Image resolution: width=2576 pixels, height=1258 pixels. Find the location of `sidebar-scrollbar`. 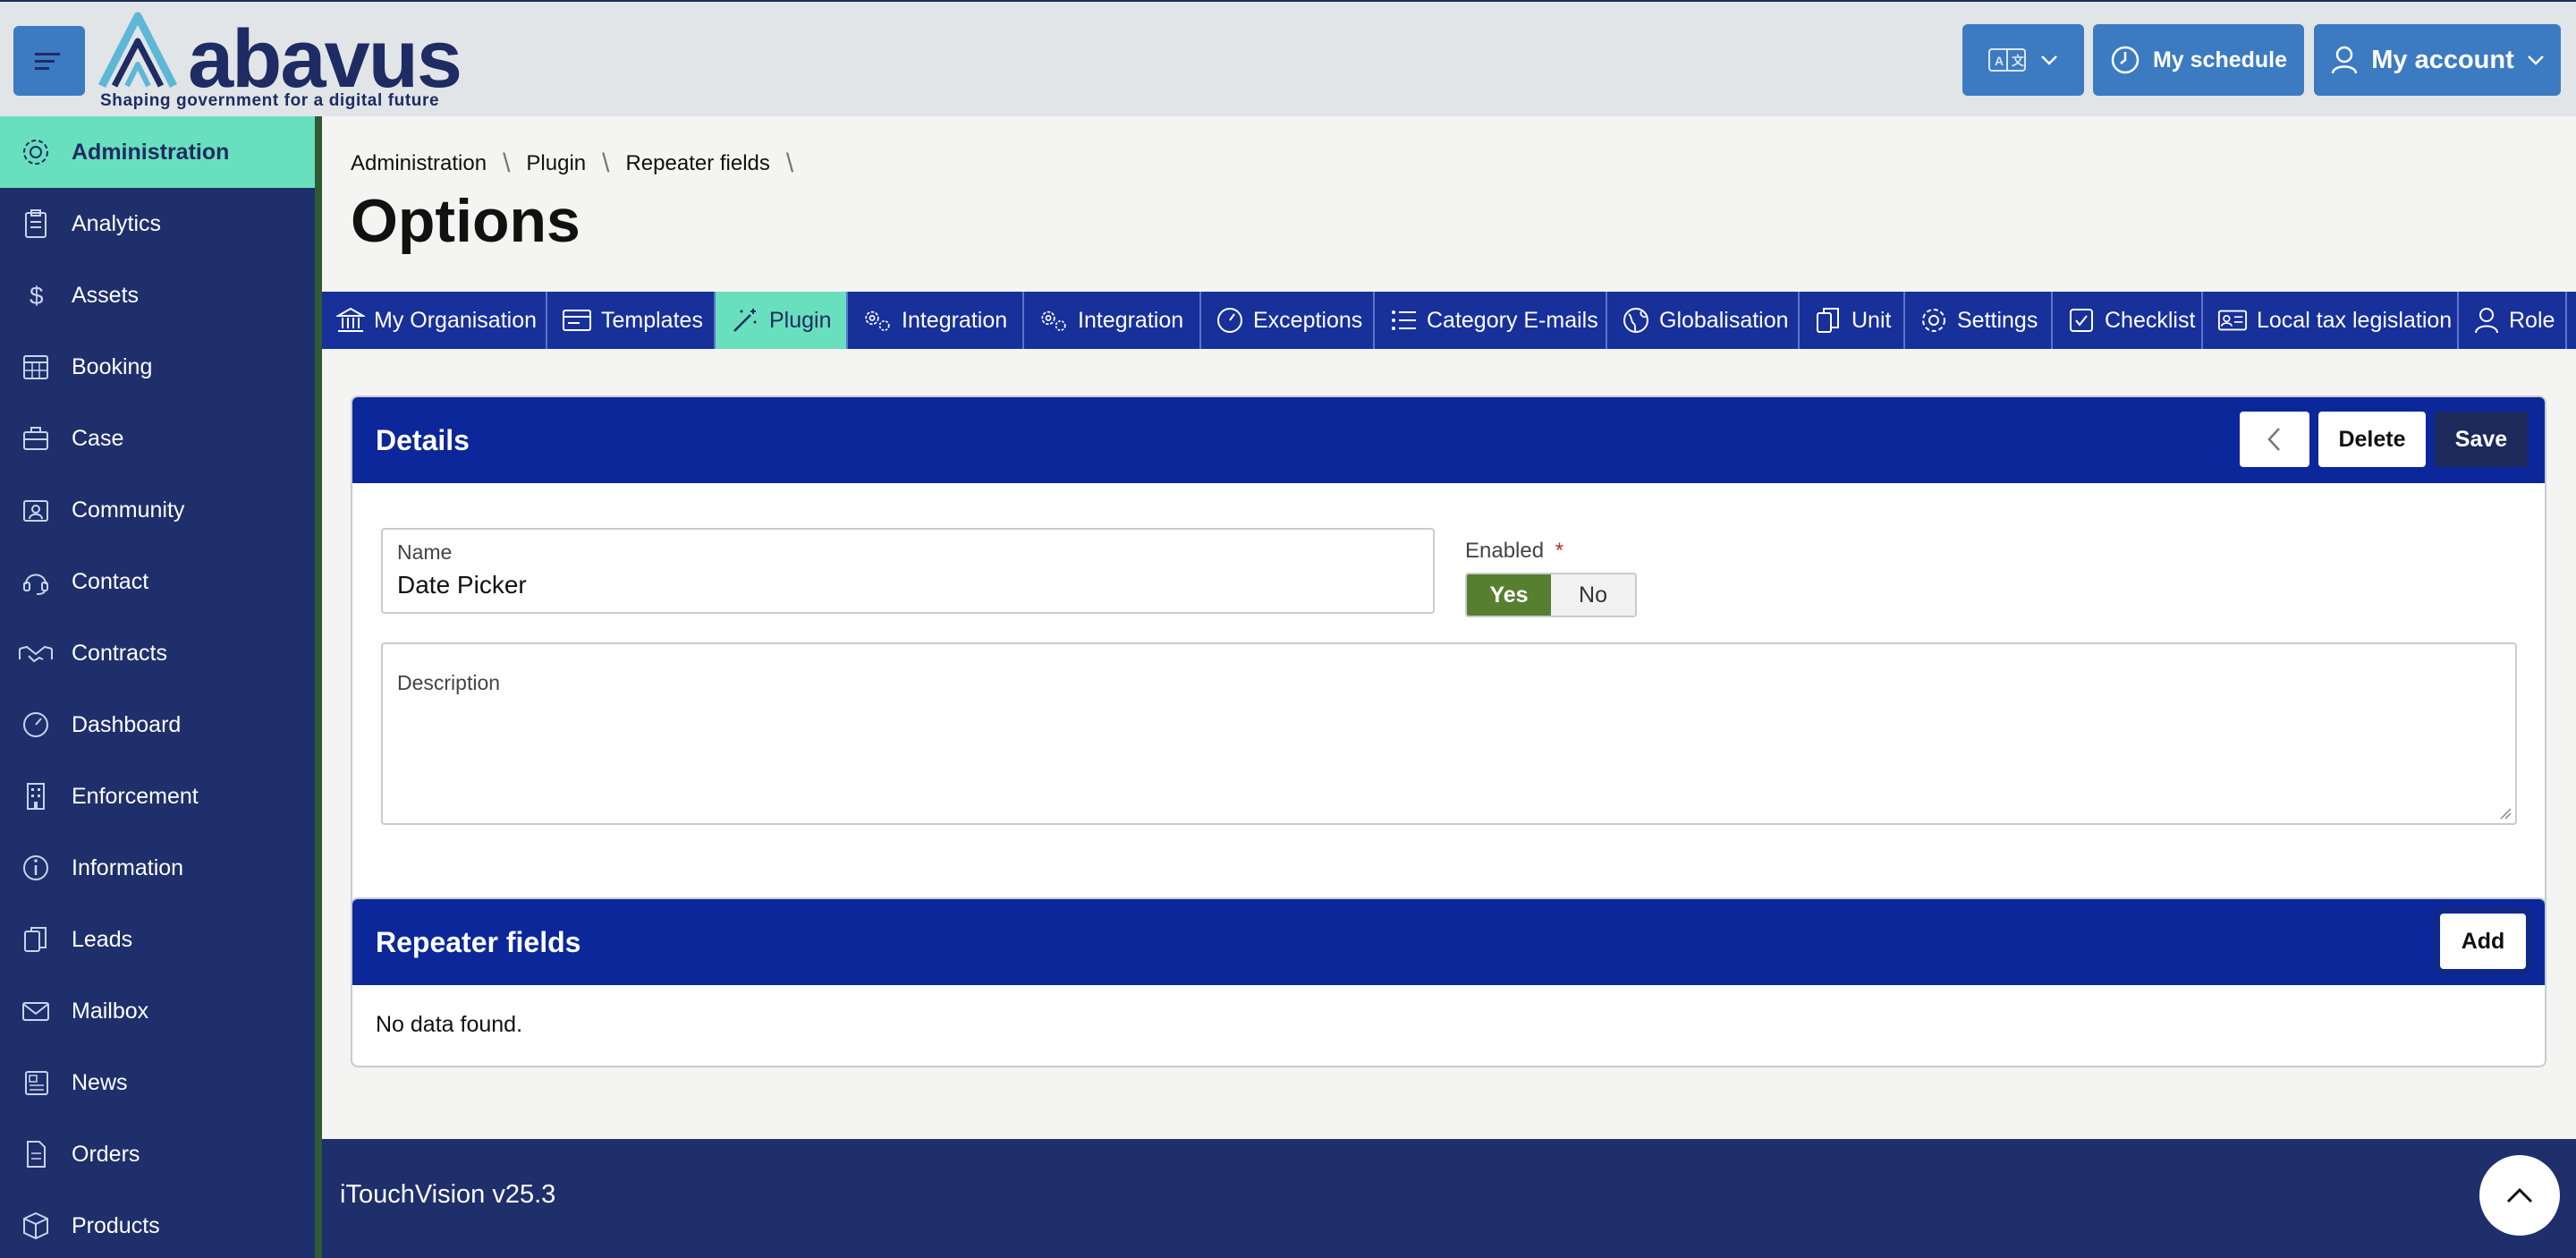

sidebar-scrollbar is located at coordinates (318, 687).